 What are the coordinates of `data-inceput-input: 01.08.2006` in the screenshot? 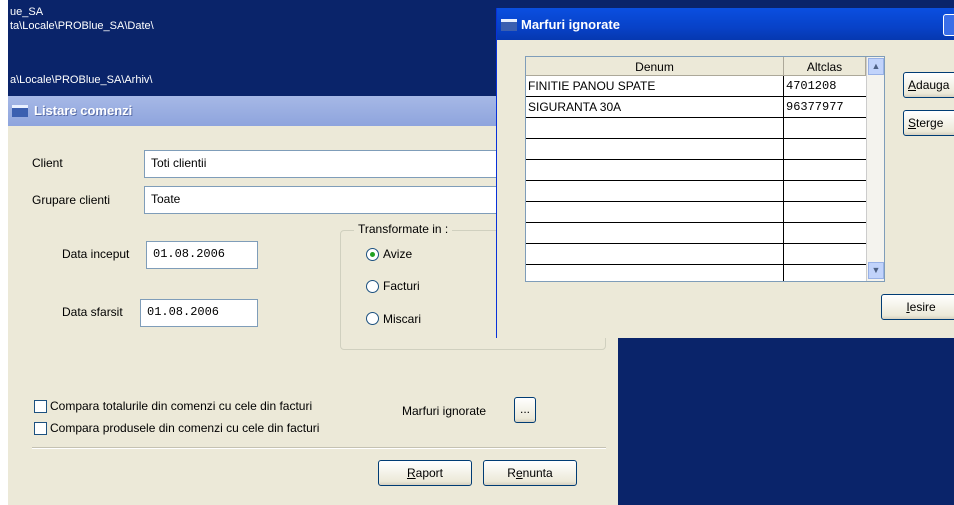 It's located at (202, 255).